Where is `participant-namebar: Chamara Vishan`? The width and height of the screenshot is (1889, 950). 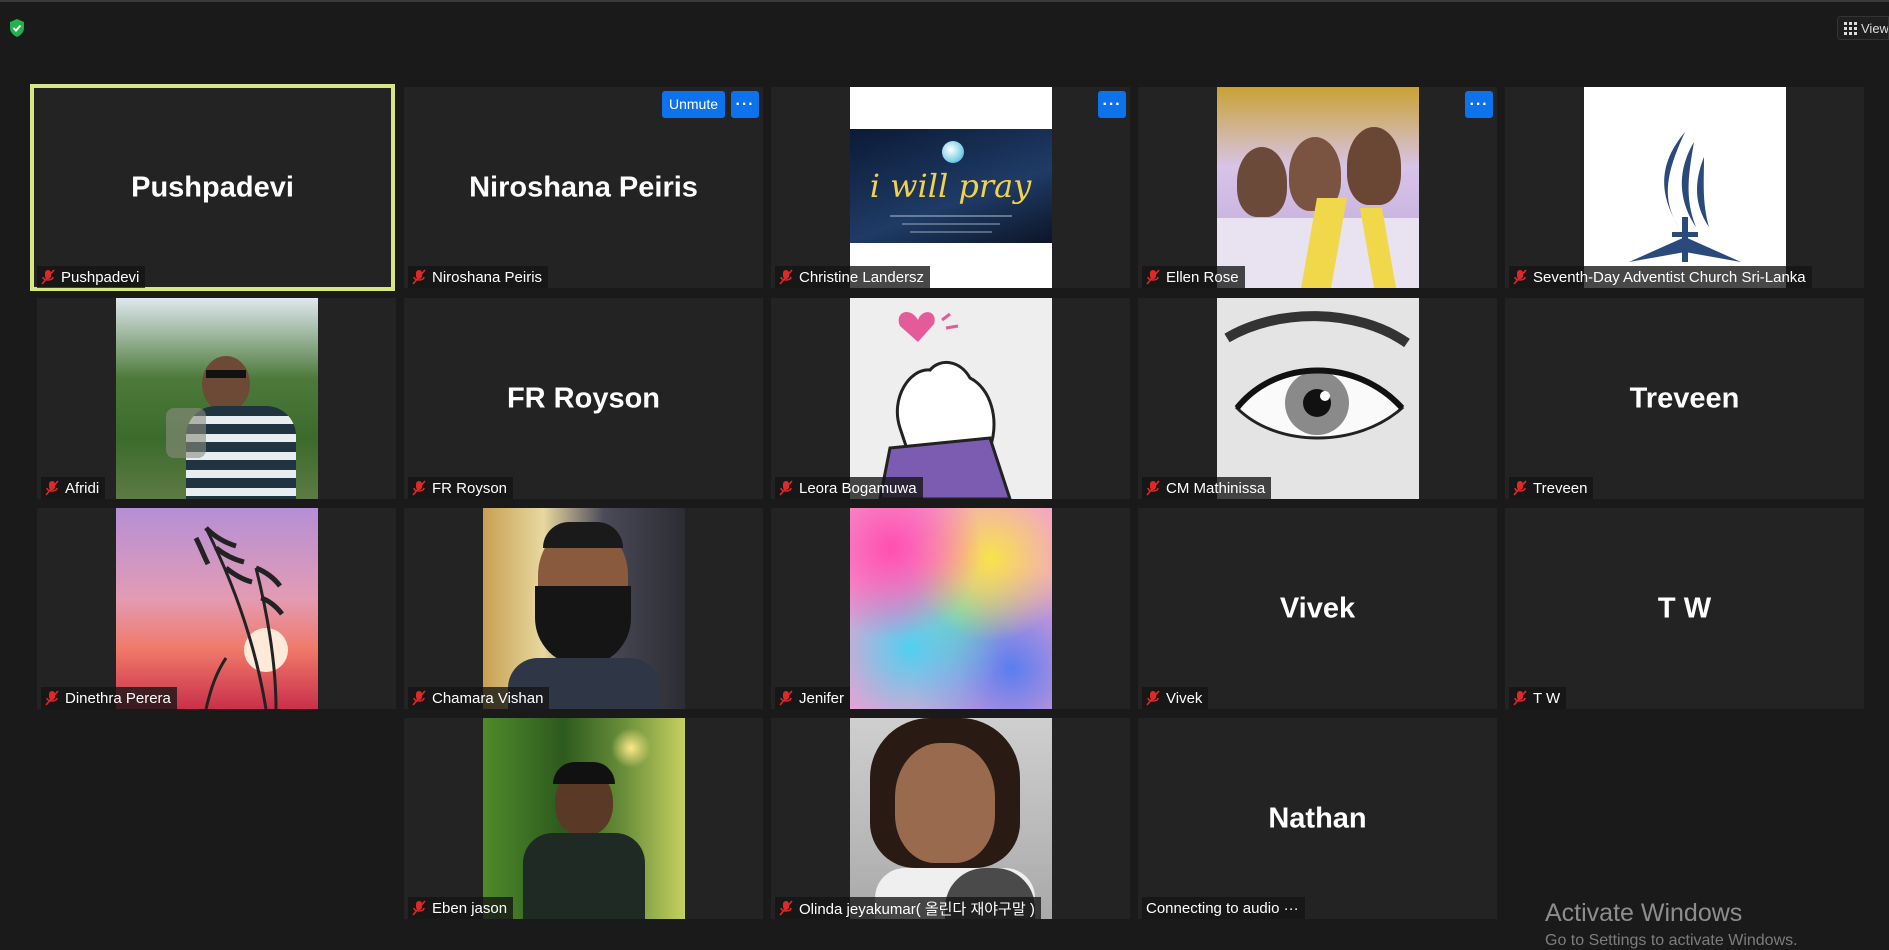 participant-namebar: Chamara Vishan is located at coordinates (479, 698).